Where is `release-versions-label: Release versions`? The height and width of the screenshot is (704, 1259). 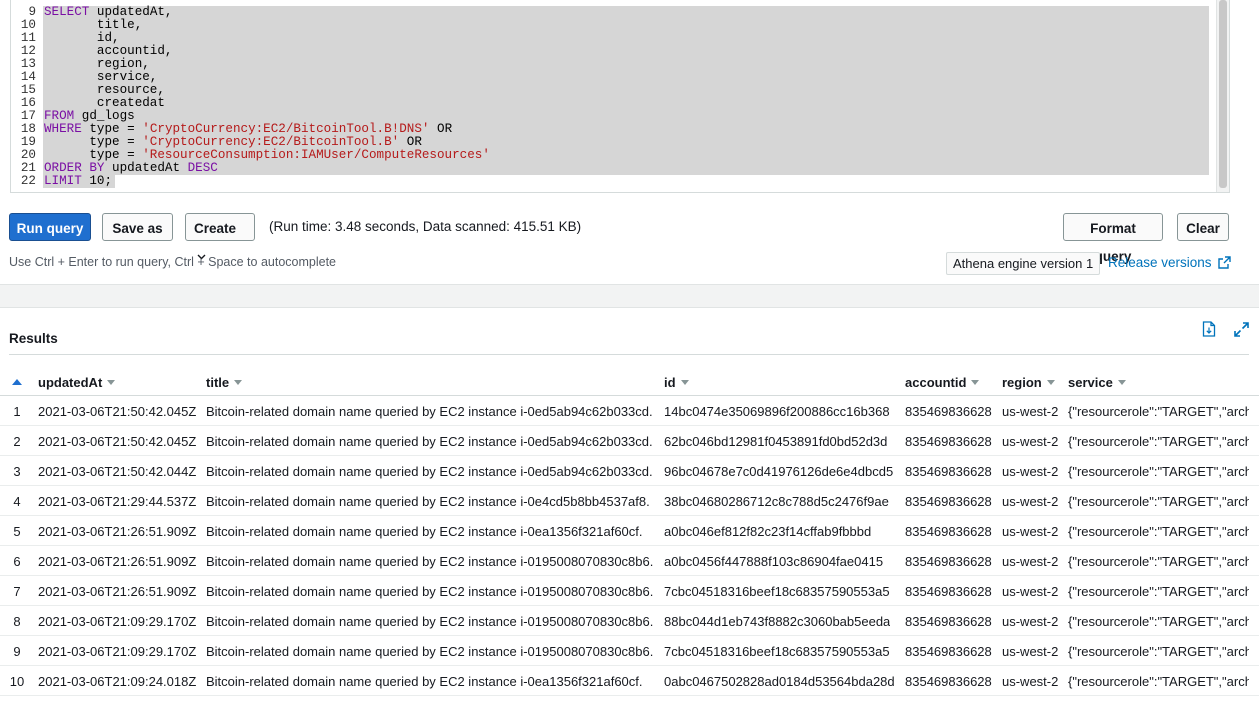
release-versions-label: Release versions is located at coordinates (1160, 262).